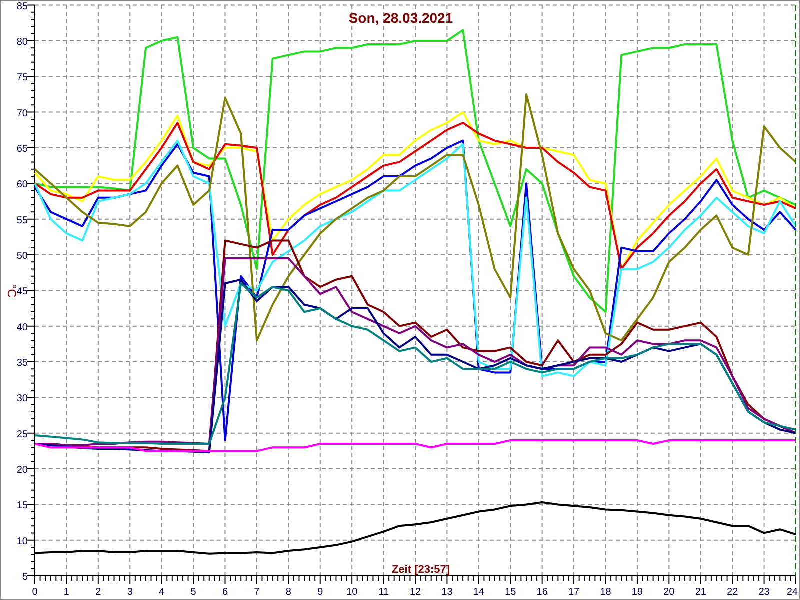 This screenshot has width=800, height=600. What do you see at coordinates (22, 256) in the screenshot?
I see `axis-tick-label: 50` at bounding box center [22, 256].